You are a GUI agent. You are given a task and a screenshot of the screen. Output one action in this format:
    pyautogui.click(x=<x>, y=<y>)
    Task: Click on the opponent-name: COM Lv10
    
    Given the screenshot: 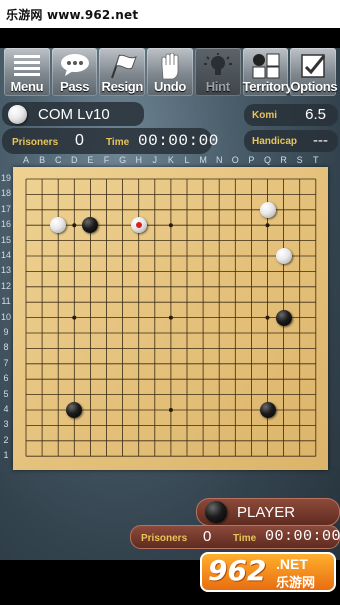 What is the action you would take?
    pyautogui.click(x=74, y=114)
    